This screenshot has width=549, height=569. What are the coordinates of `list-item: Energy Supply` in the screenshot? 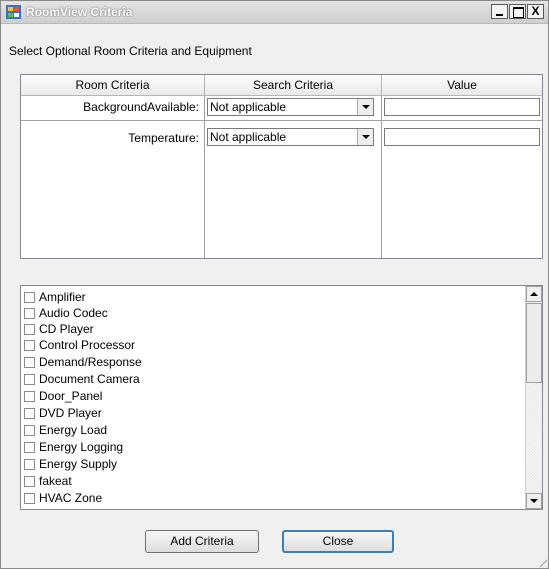 It's located at (70, 464).